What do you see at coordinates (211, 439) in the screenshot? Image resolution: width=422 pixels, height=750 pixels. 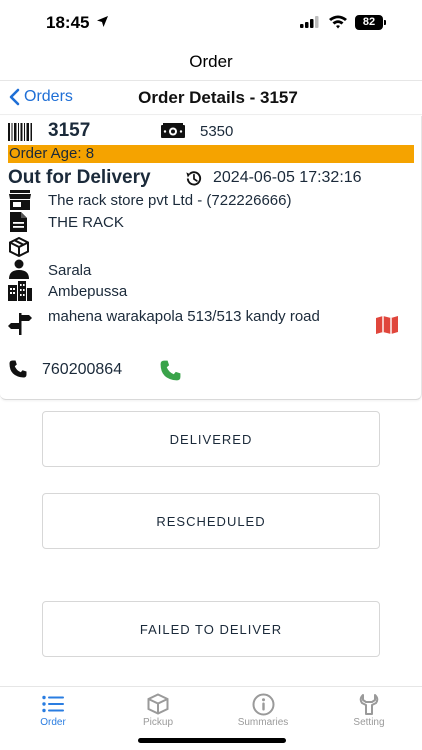 I see `delivered-button: DELIVERED` at bounding box center [211, 439].